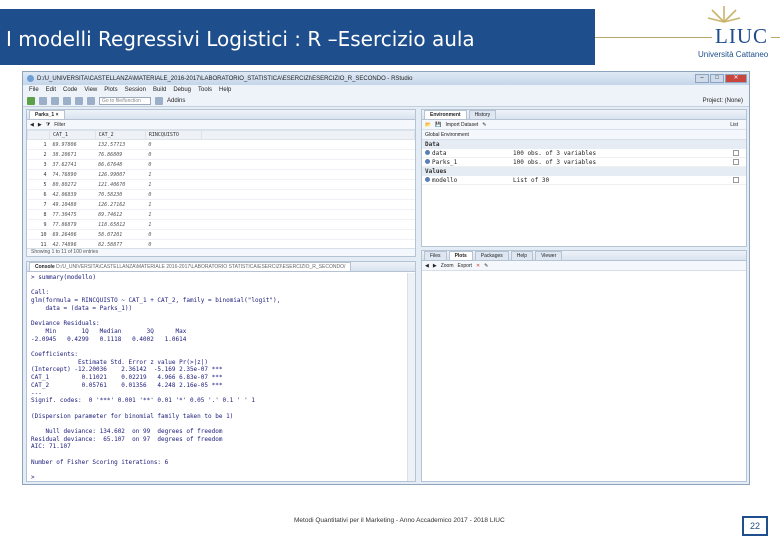  What do you see at coordinates (120, 174) in the screenshot?
I see `table-cell: 126.99007` at bounding box center [120, 174].